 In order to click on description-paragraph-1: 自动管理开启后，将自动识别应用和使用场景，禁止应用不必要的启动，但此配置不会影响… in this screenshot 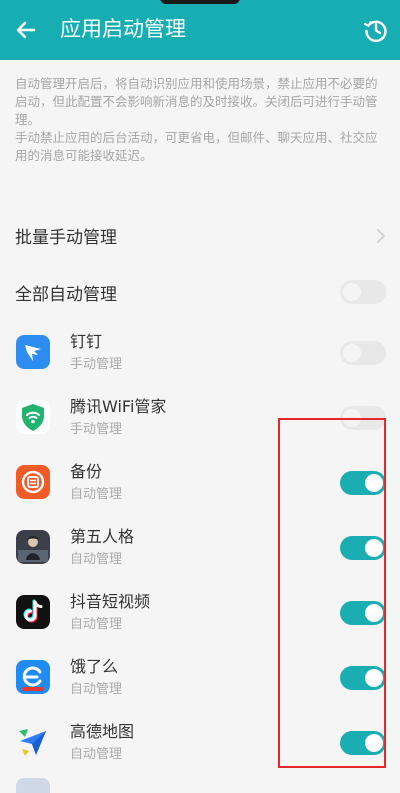, I will do `click(196, 101)`.